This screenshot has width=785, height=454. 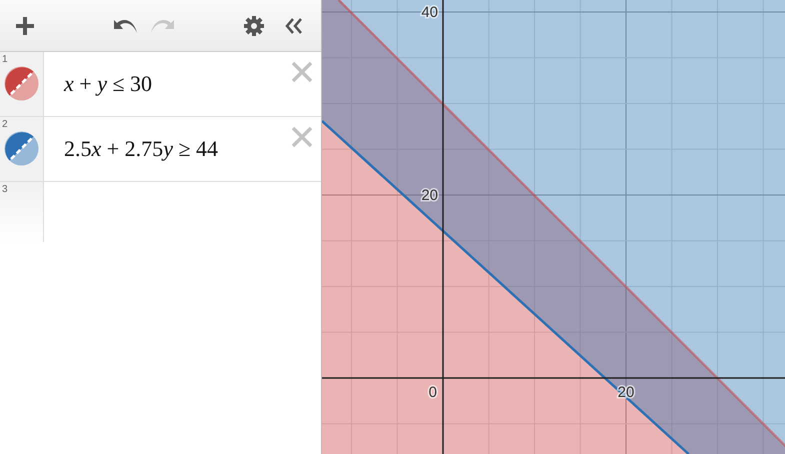 What do you see at coordinates (5, 124) in the screenshot?
I see `line-number: 2` at bounding box center [5, 124].